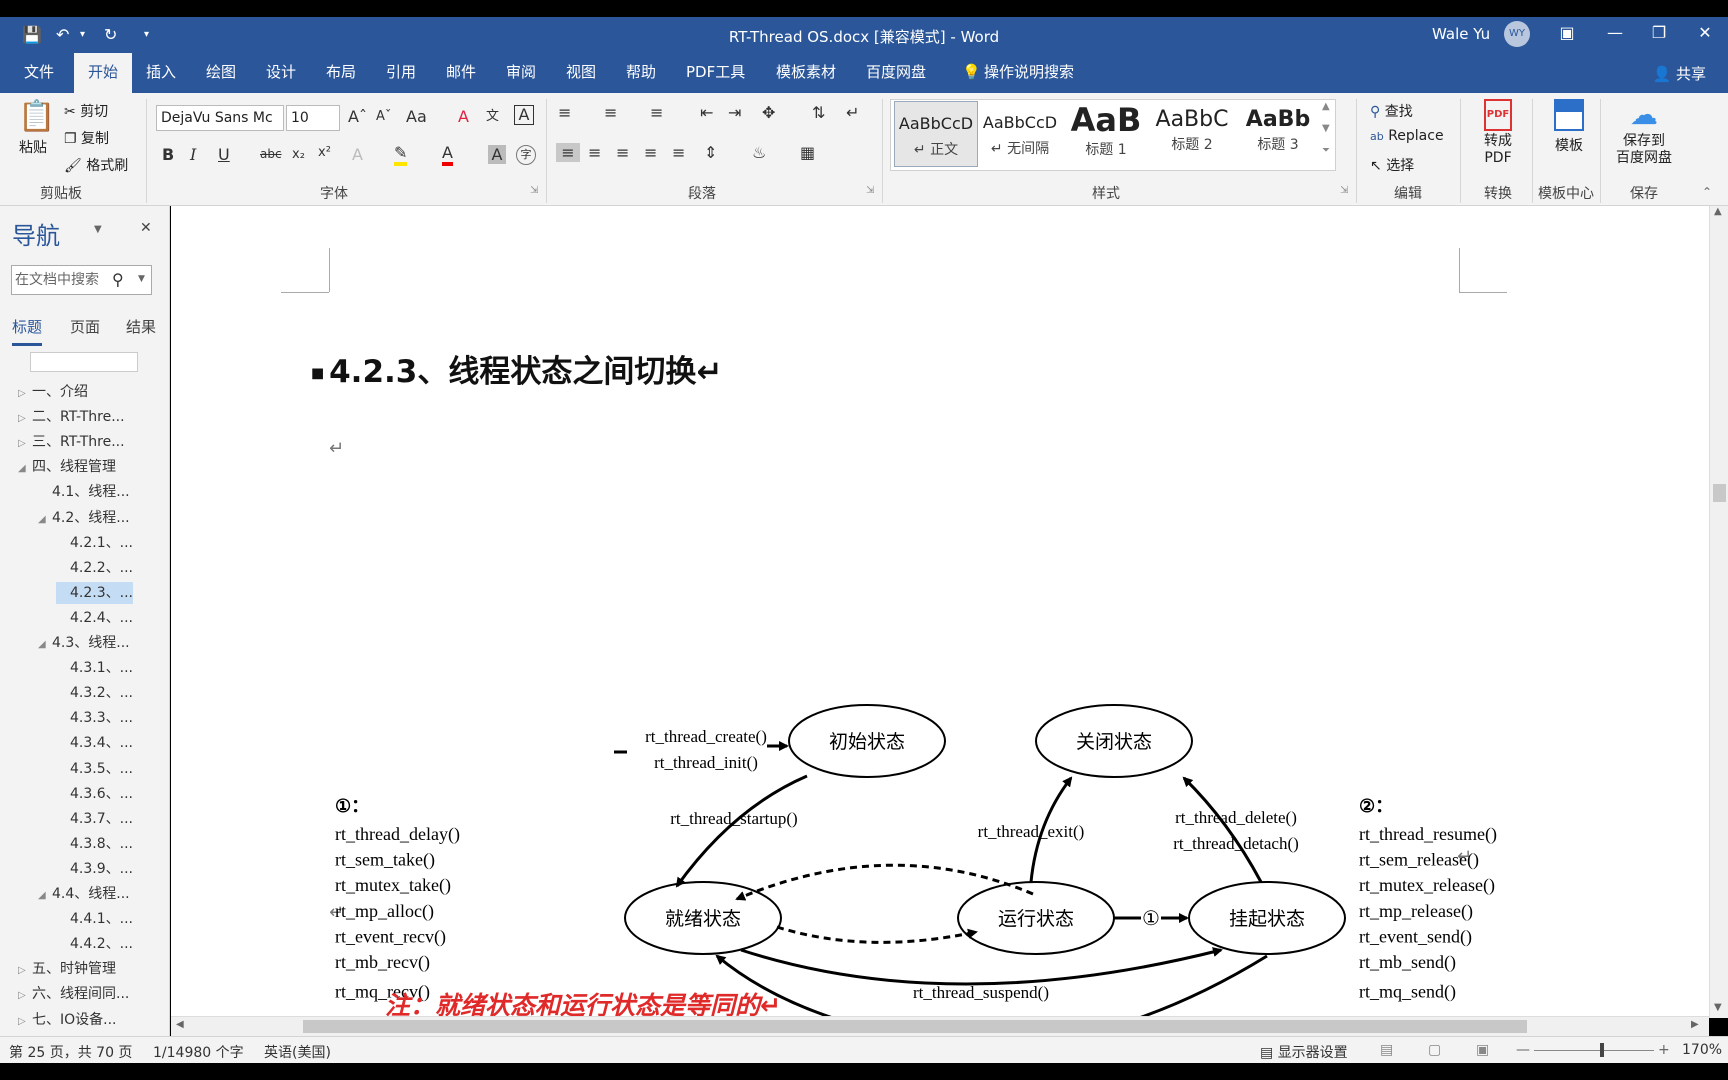 The width and height of the screenshot is (1728, 1080). Describe the element at coordinates (1386, 1050) in the screenshot. I see `read-mode-icon: ▤` at that location.